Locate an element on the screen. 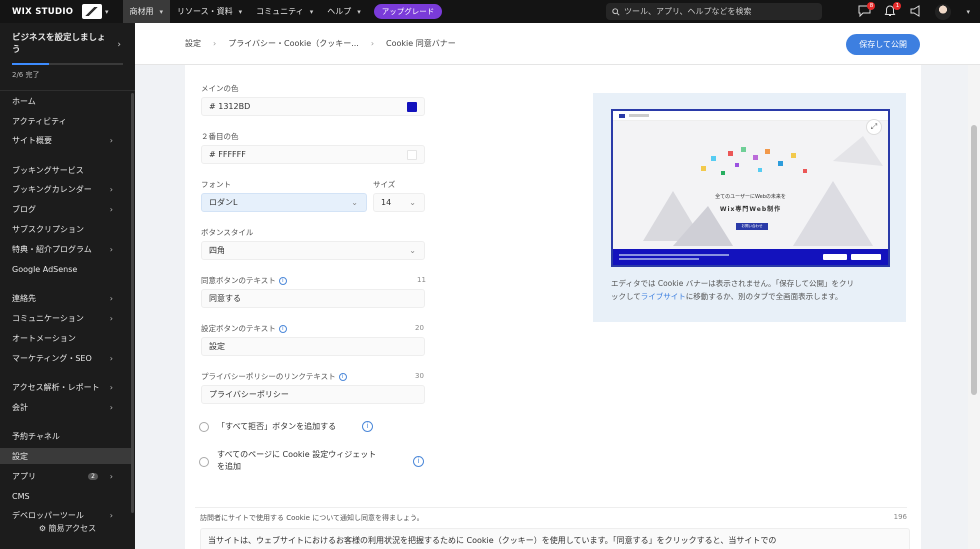 The image size is (980, 549). main-scrollbar is located at coordinates (974, 307).